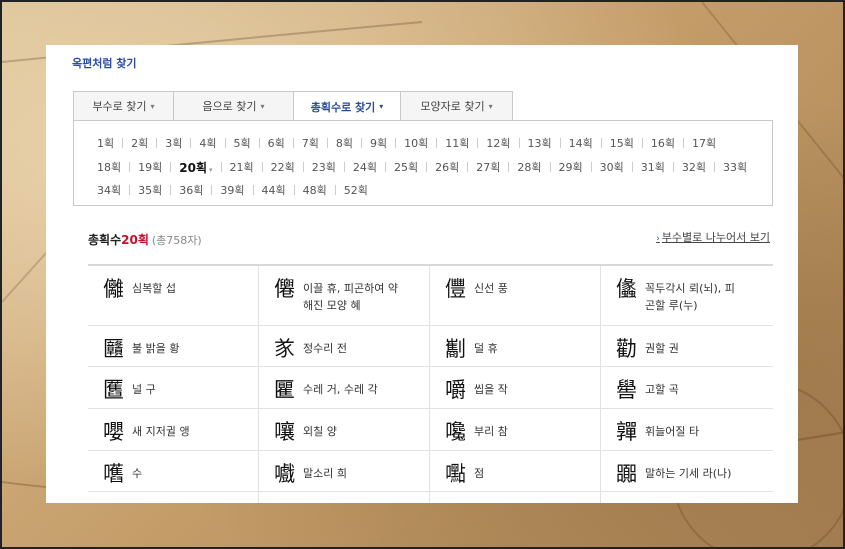  I want to click on stroke-link: 44획, so click(274, 190).